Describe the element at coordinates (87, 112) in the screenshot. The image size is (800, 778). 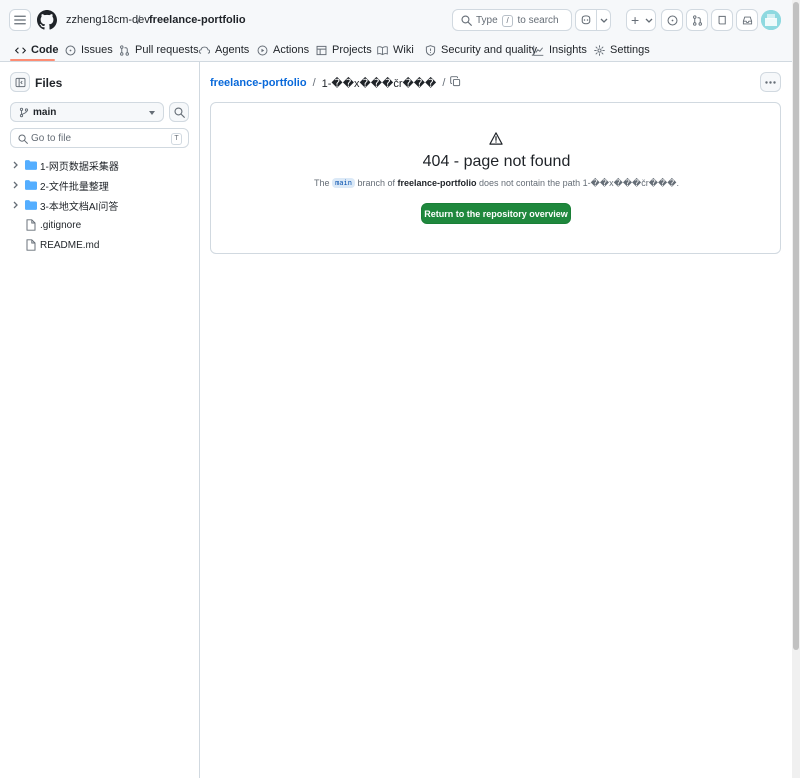
I see `branch-selector: main` at that location.